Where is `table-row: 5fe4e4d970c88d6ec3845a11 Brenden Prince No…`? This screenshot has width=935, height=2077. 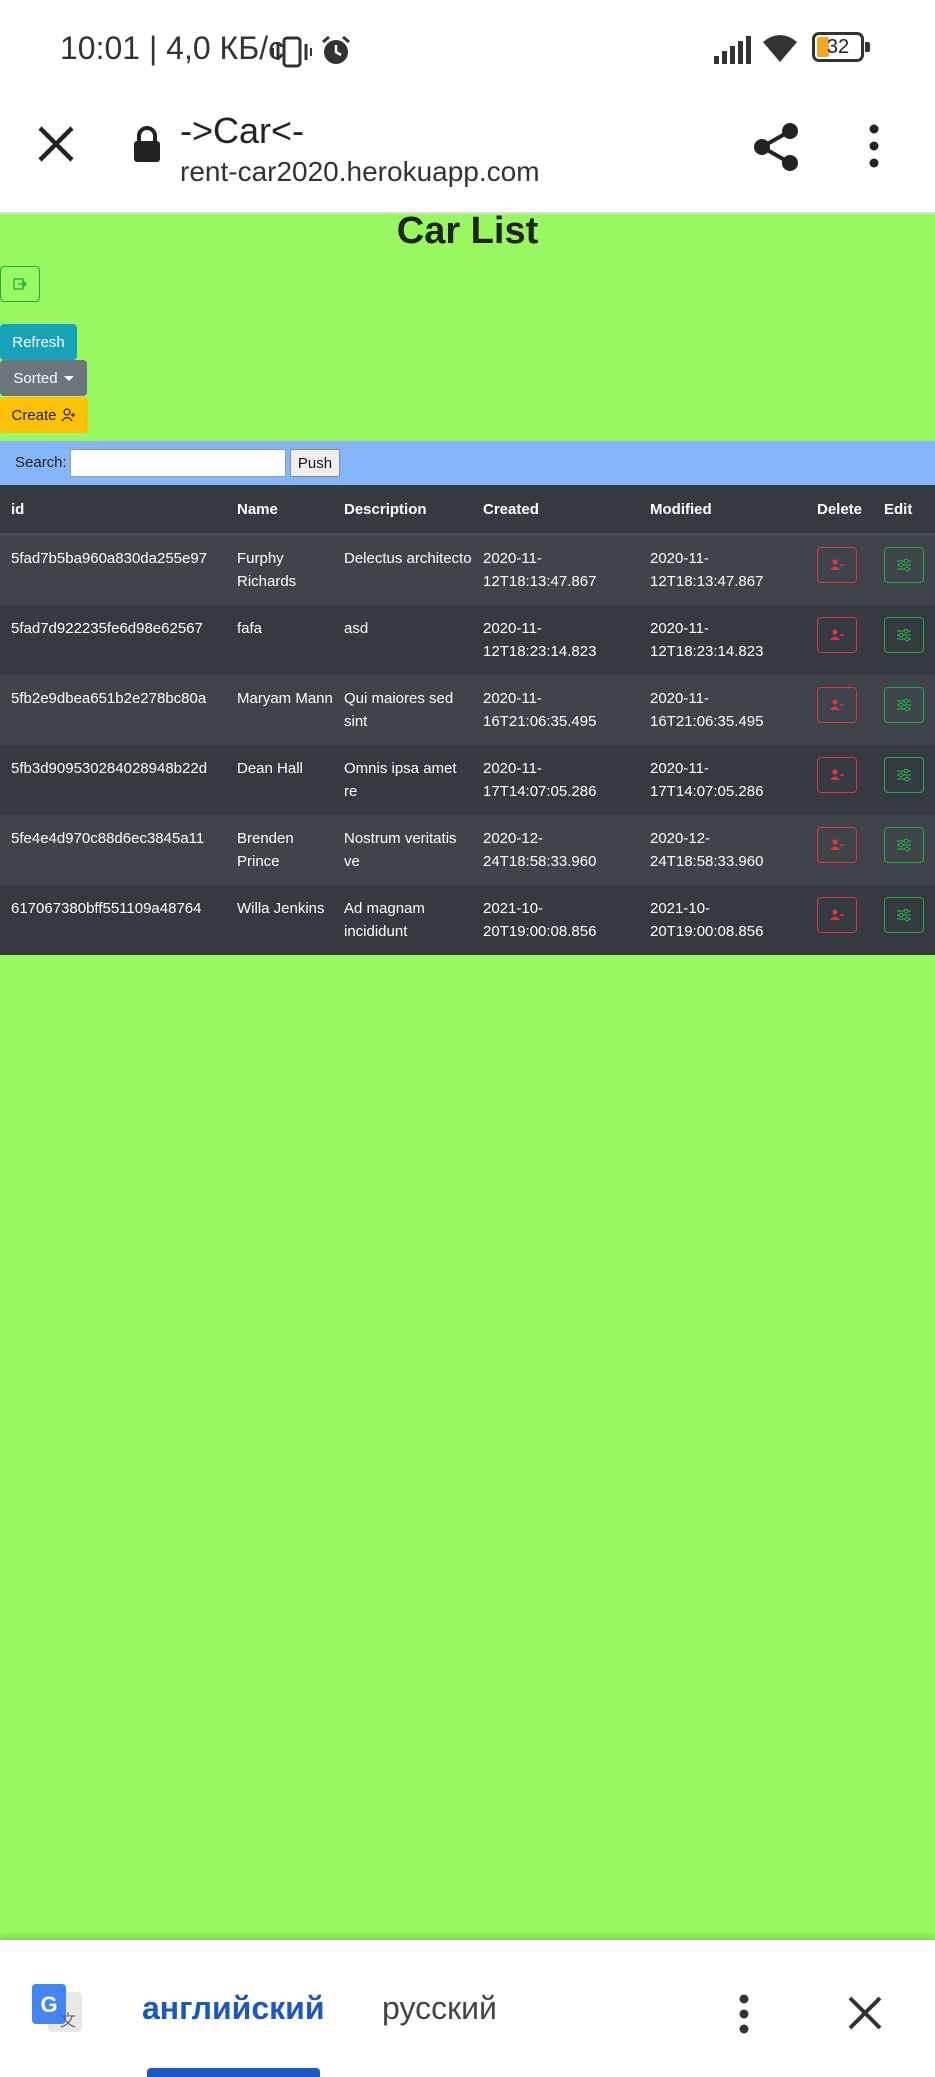 table-row: 5fe4e4d970c88d6ec3845a11 Brenden Prince No… is located at coordinates (467, 850).